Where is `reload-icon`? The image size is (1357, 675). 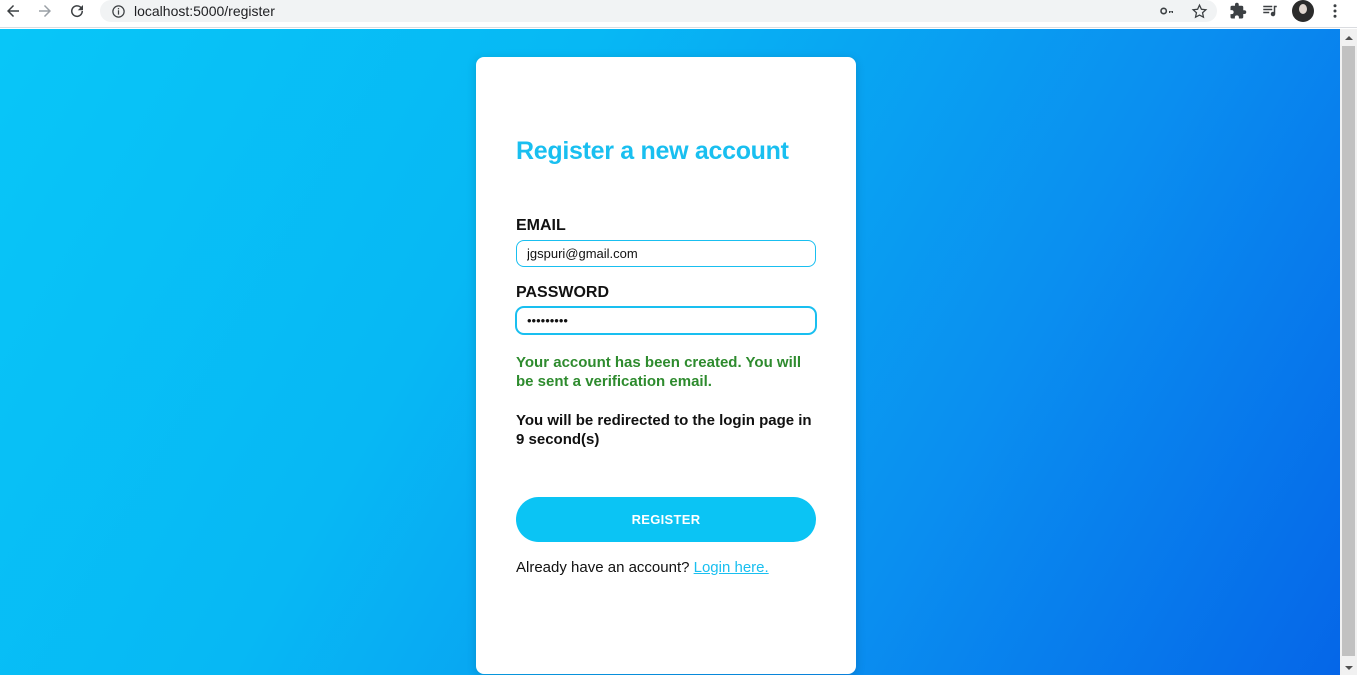
reload-icon is located at coordinates (77, 11).